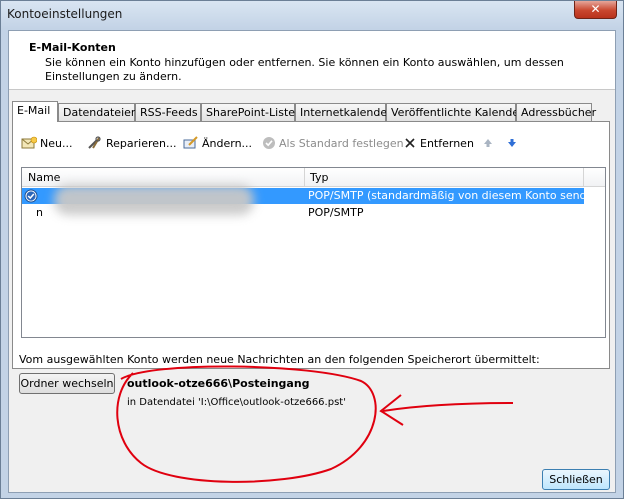 This screenshot has width=624, height=499. I want to click on default-account-check-icon, so click(31, 196).